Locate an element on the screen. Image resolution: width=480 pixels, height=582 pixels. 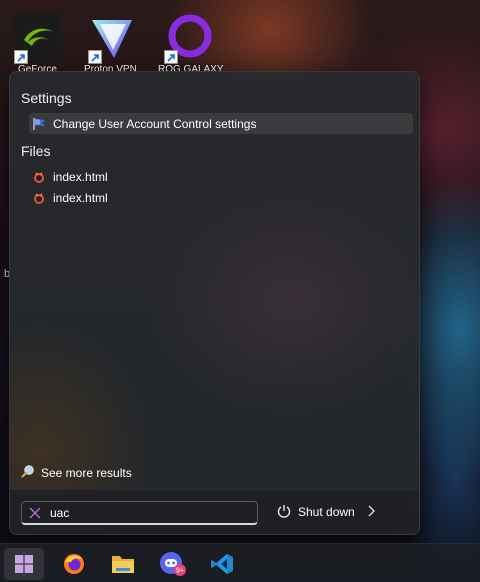
search-input is located at coordinates (145, 512).